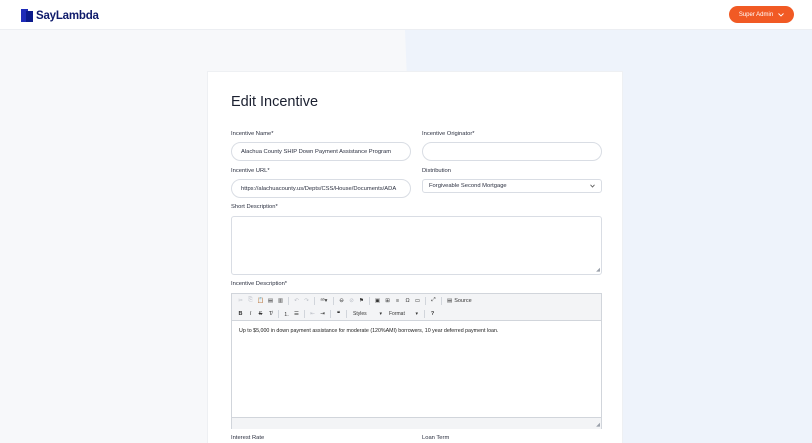 The image size is (812, 443). I want to click on incentive-originator-label: Incentive Originator*, so click(448, 134).